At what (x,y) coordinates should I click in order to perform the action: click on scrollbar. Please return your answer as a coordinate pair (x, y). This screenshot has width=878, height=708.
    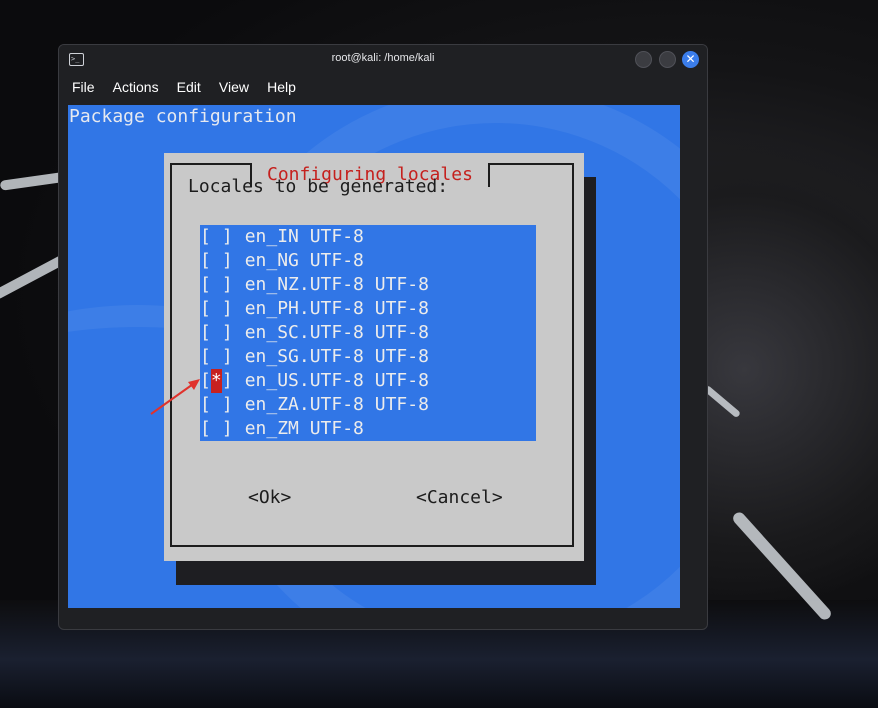
    Looking at the image, I should click on (691, 356).